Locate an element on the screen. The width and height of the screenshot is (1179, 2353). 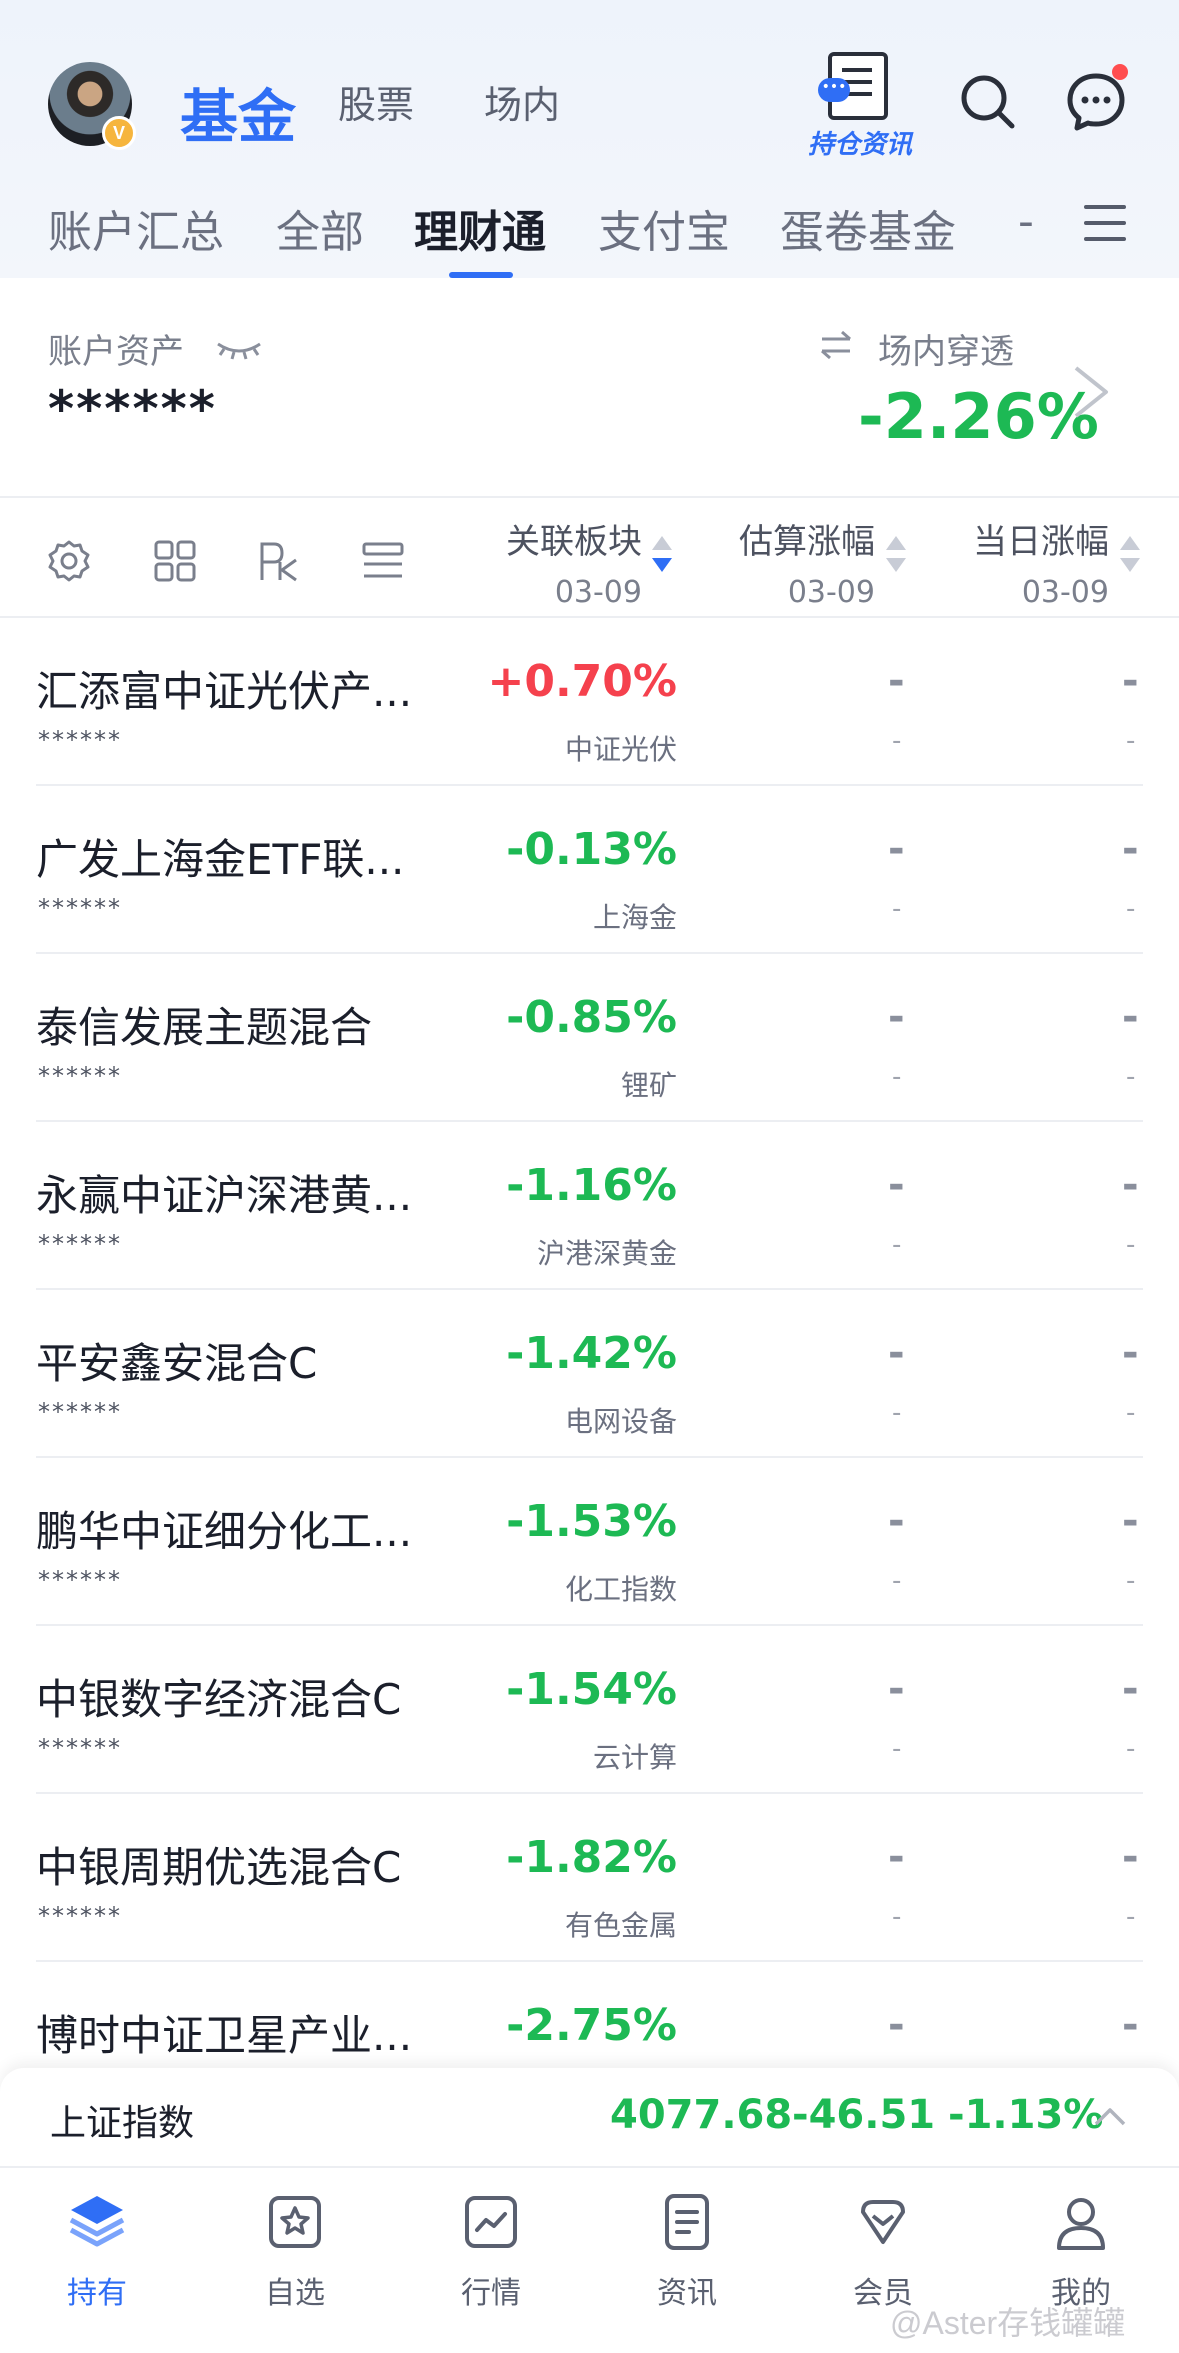
nav-watchlist: 自选 is located at coordinates (295, 2260).